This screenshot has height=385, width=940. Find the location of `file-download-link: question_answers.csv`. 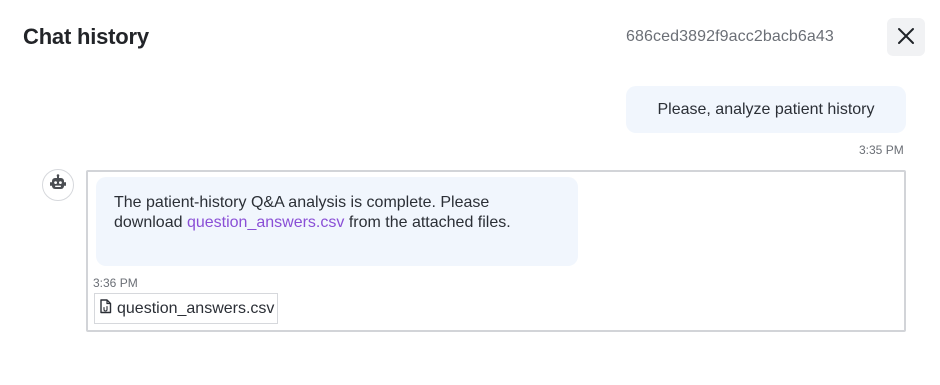

file-download-link: question_answers.csv is located at coordinates (265, 222).